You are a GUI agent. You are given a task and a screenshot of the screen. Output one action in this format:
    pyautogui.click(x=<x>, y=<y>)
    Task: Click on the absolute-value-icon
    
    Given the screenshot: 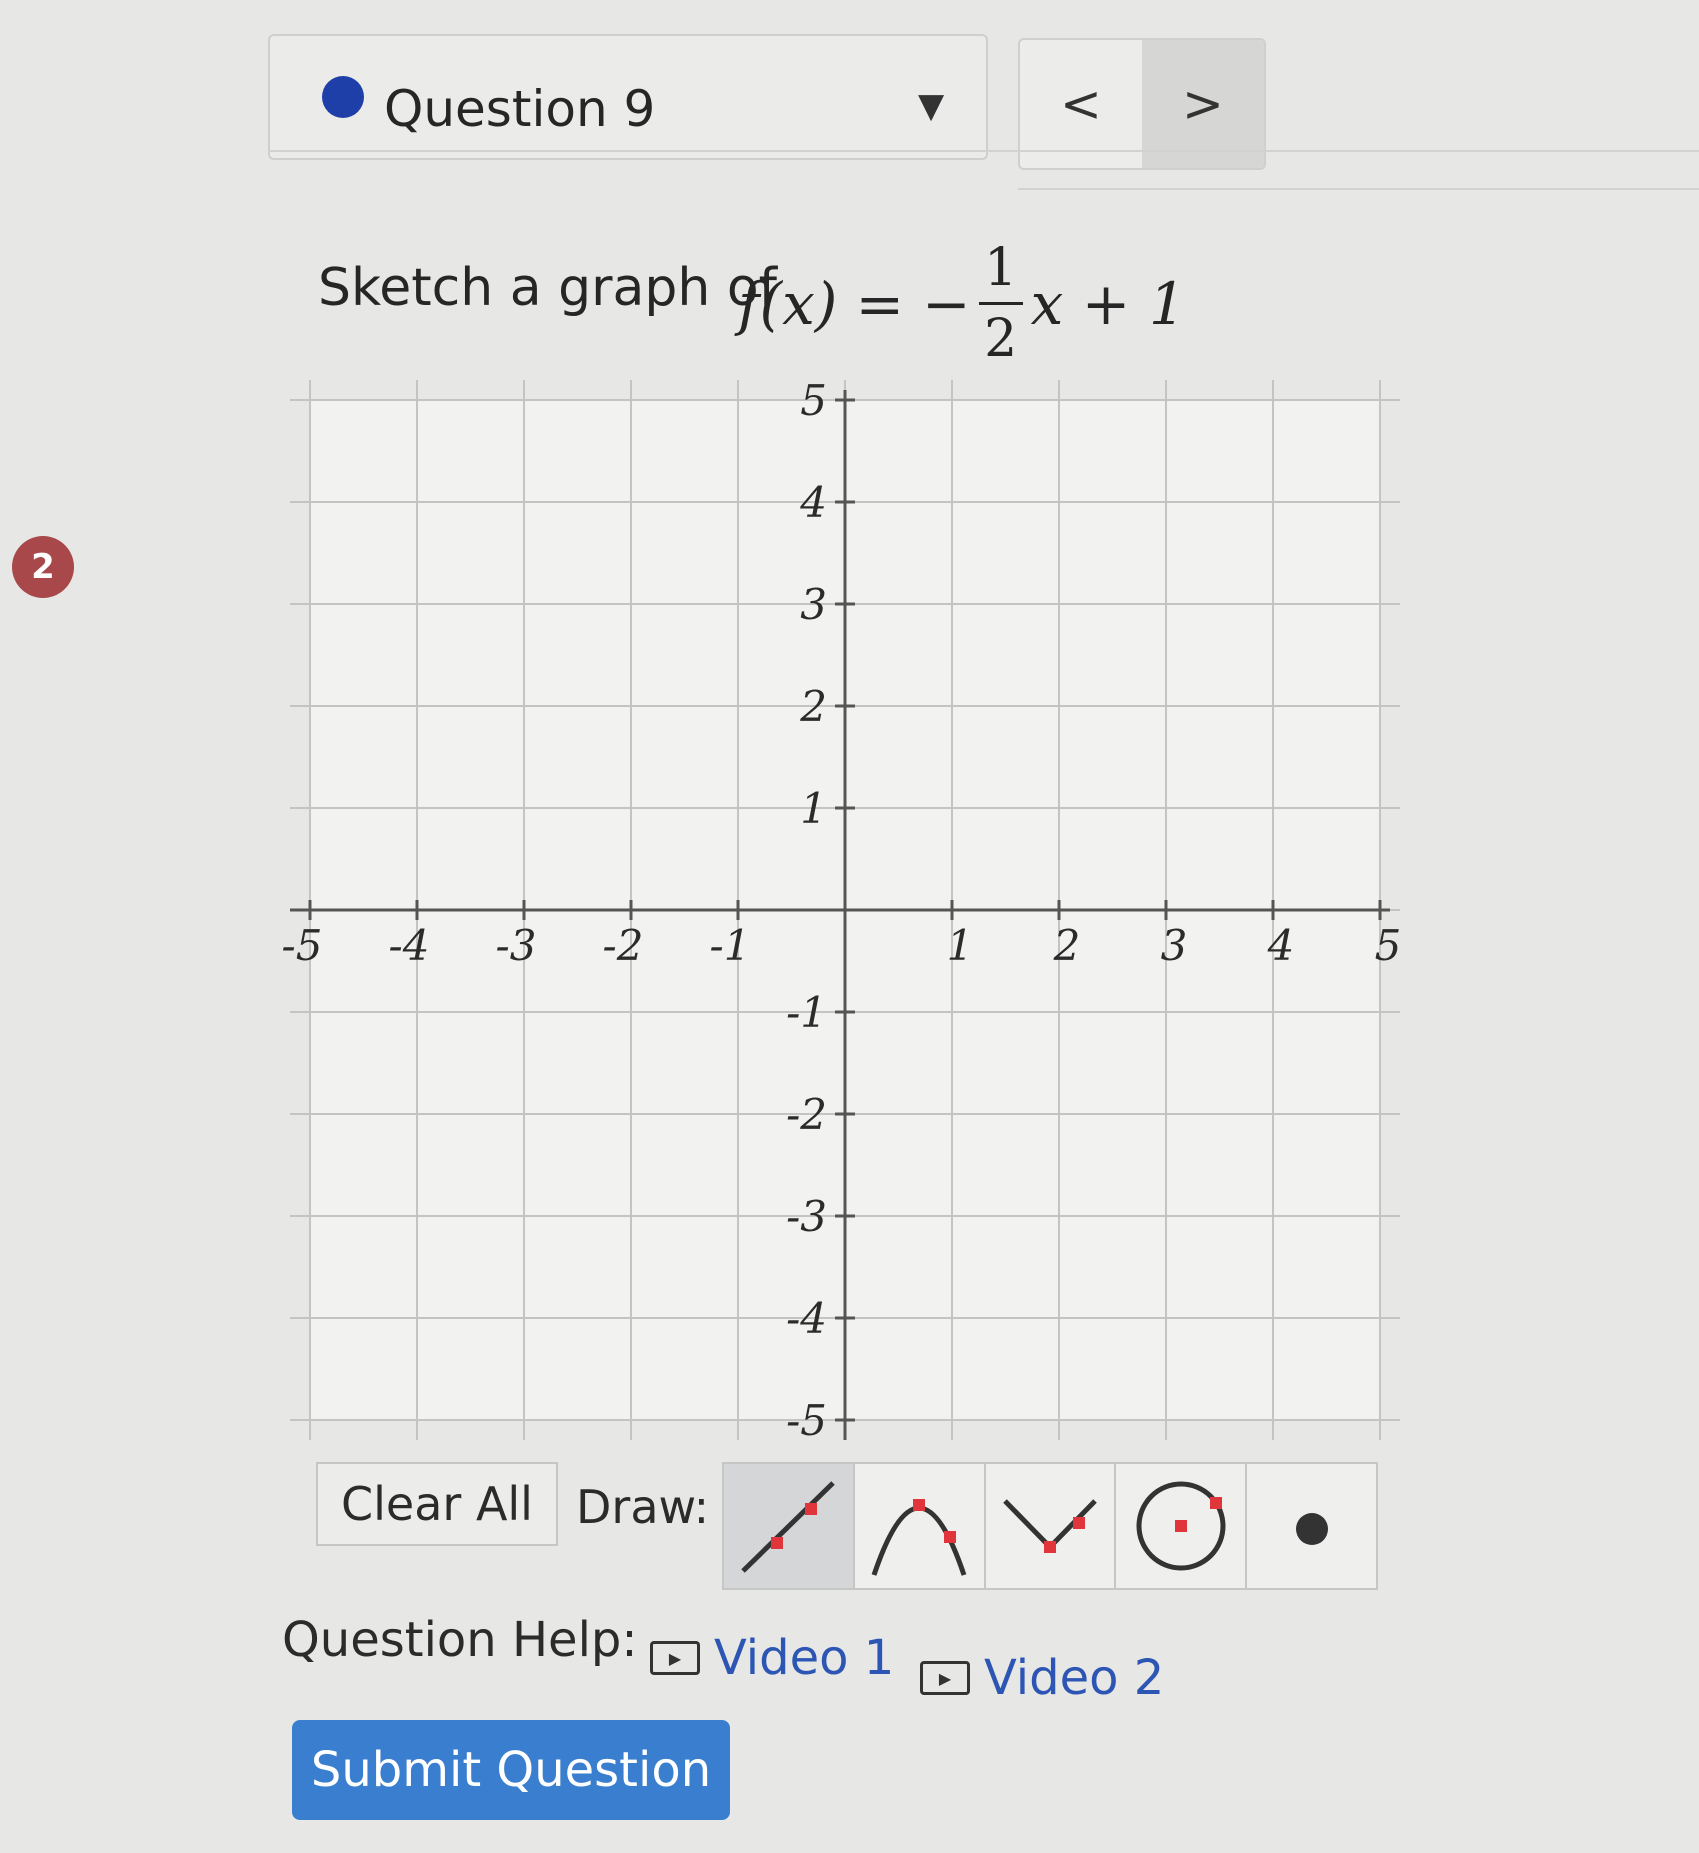 What is the action you would take?
    pyautogui.click(x=1050, y=1526)
    